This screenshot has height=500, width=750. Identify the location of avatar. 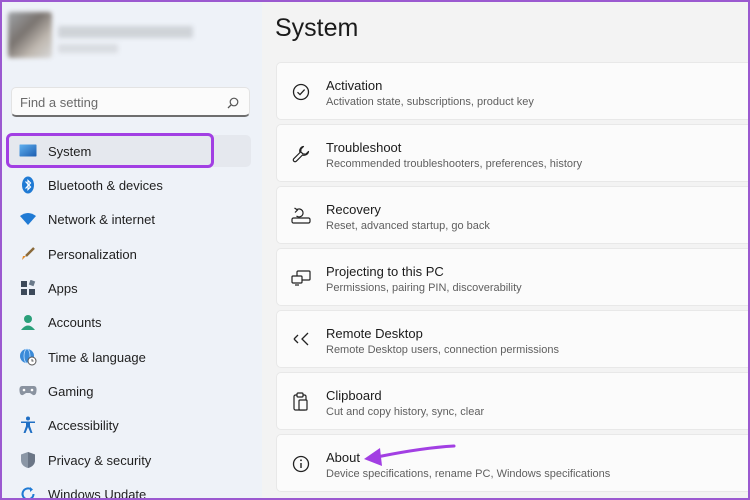
(30, 35).